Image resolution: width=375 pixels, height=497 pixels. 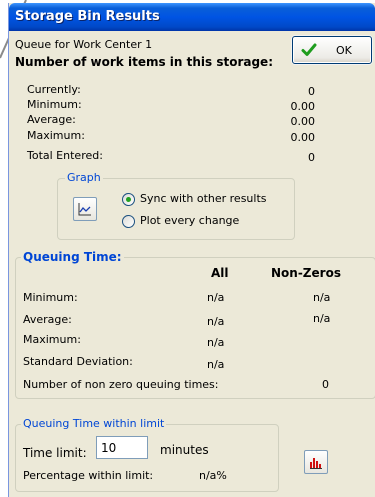 I want to click on stat-value-average: 0.00, so click(x=303, y=121).